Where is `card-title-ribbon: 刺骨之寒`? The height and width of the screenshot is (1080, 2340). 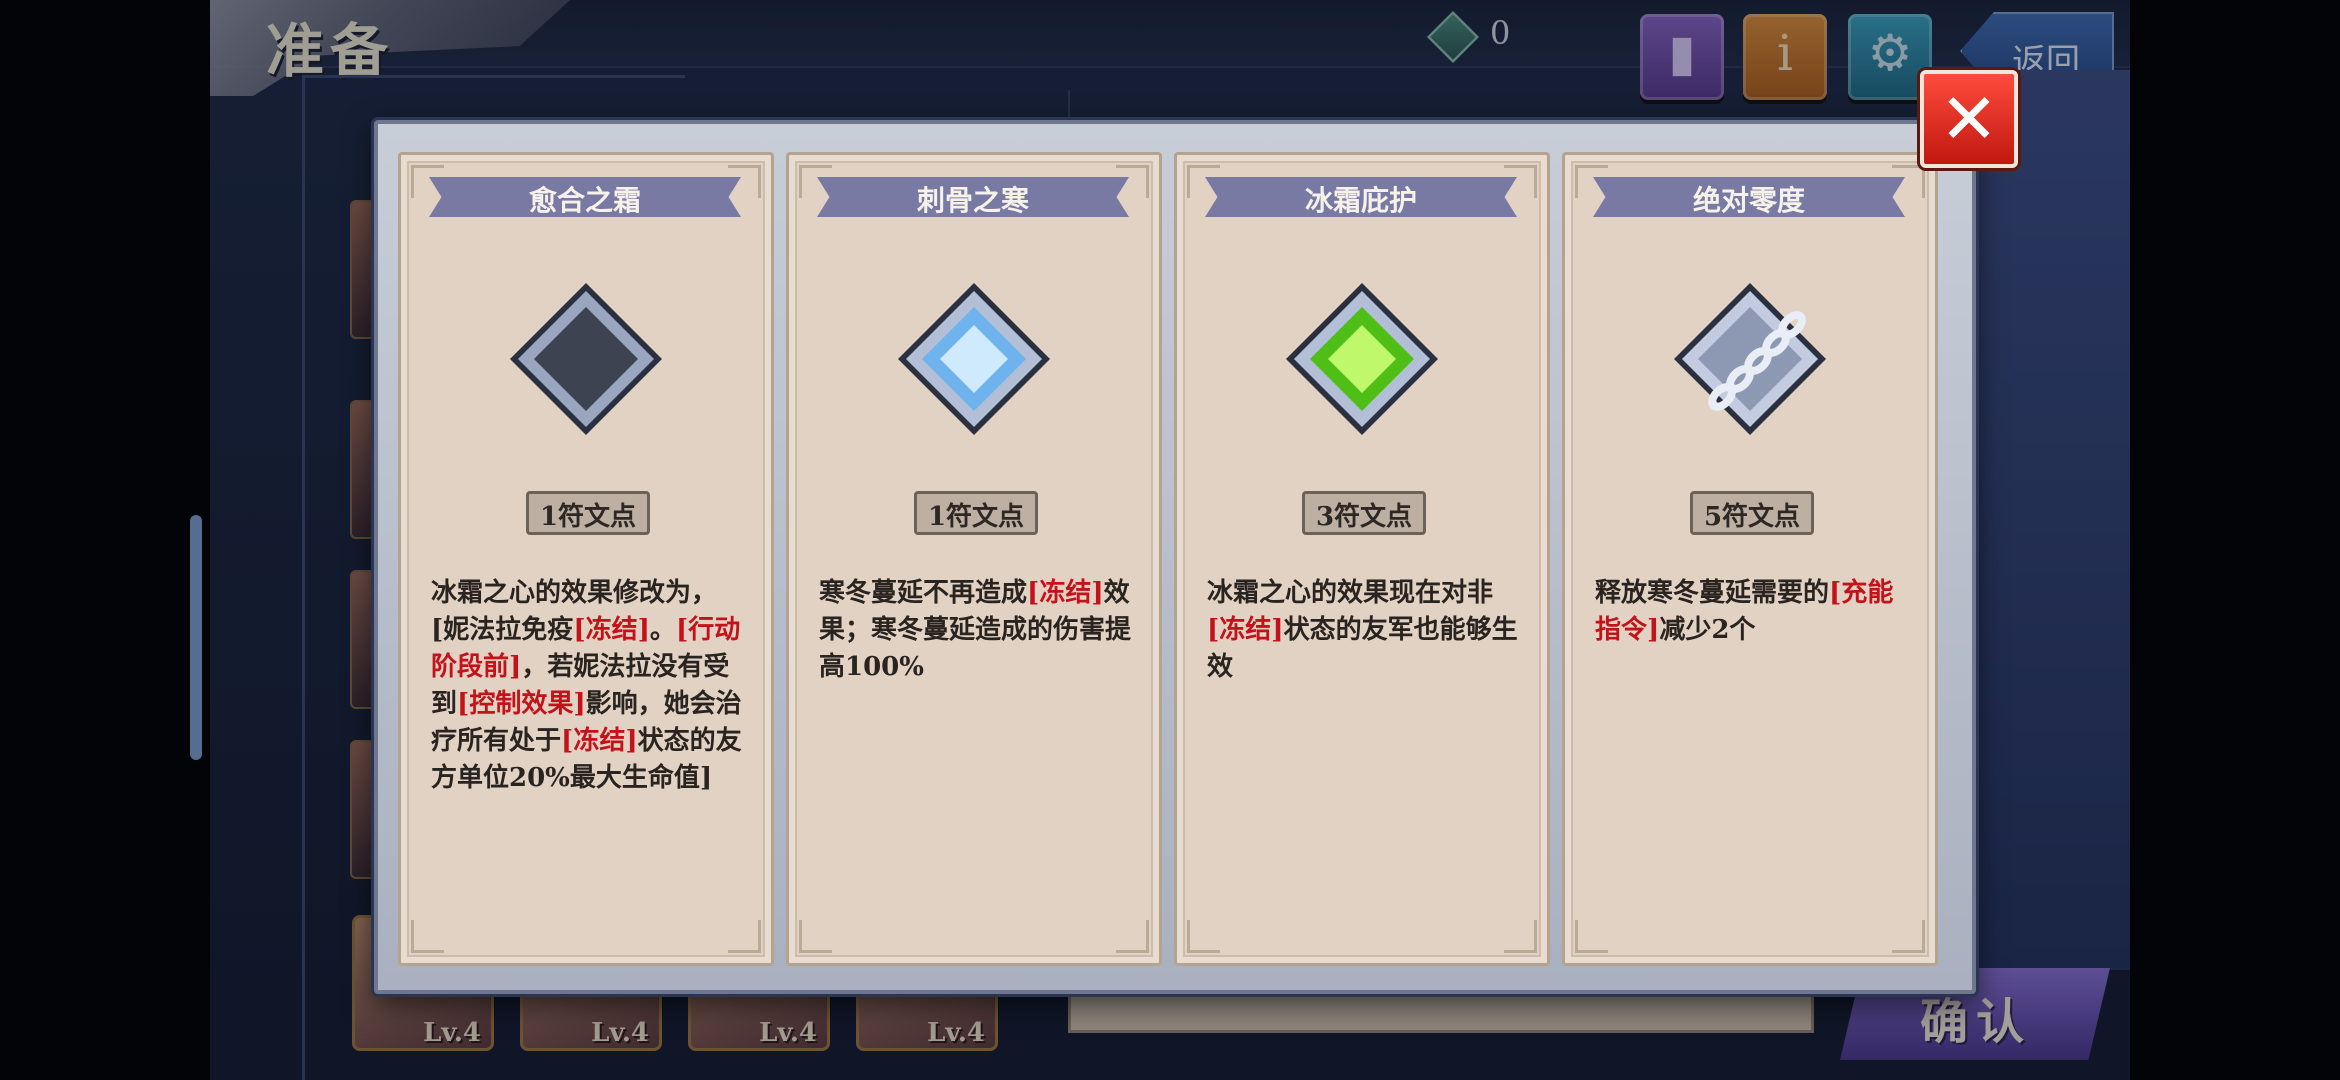
card-title-ribbon: 刺骨之寒 is located at coordinates (973, 197).